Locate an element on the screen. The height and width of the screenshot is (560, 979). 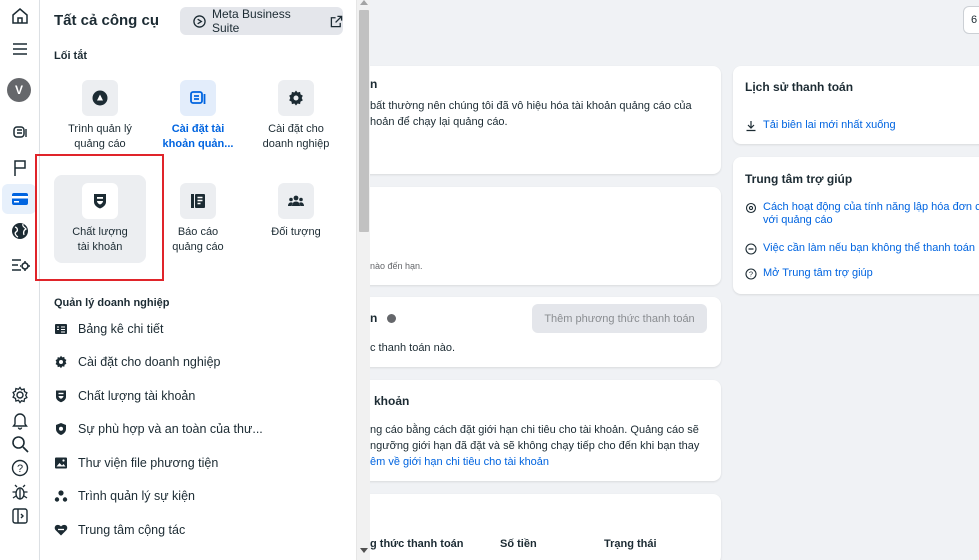
meta-business-suite-button: Meta Business Suite is located at coordinates (261, 21).